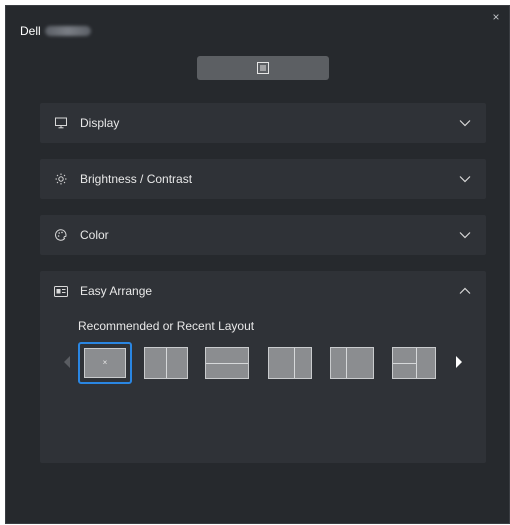  Describe the element at coordinates (94, 235) in the screenshot. I see `color-label: Color` at that location.